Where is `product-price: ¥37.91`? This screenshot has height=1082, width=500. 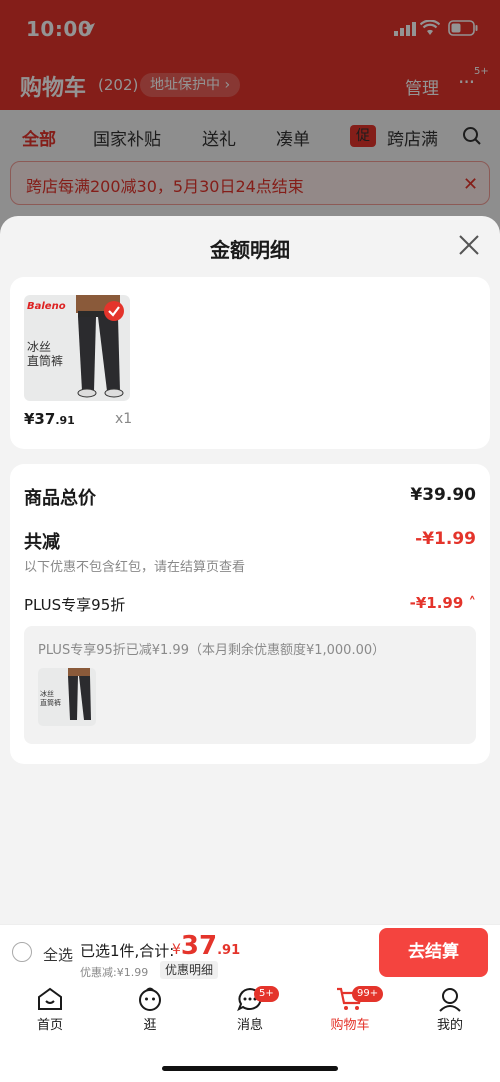 product-price: ¥37.91 is located at coordinates (49, 419).